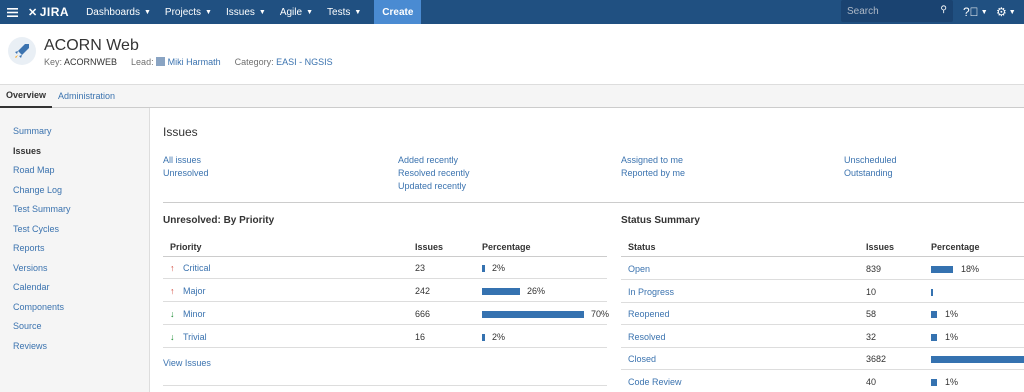 The image size is (1024, 392). What do you see at coordinates (344, 12) in the screenshot?
I see `nav-tests: Tests ▼` at bounding box center [344, 12].